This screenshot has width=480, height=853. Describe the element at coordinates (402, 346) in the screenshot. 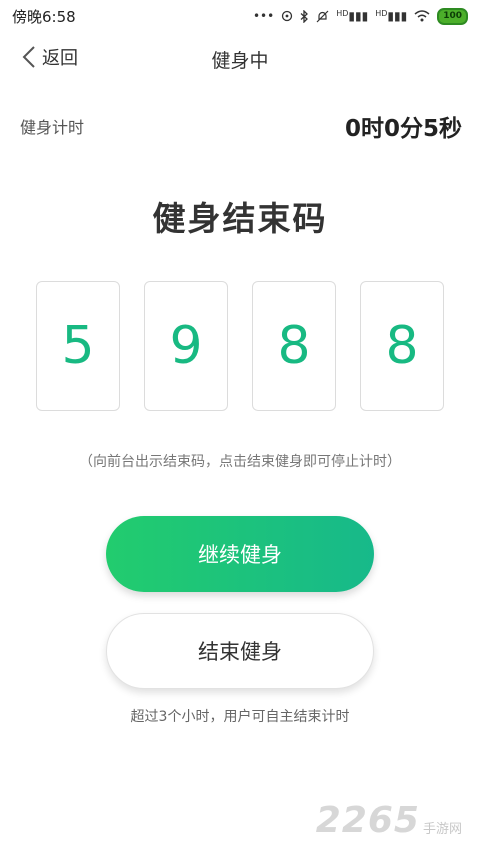

I see `code-digit-4: 8` at that location.